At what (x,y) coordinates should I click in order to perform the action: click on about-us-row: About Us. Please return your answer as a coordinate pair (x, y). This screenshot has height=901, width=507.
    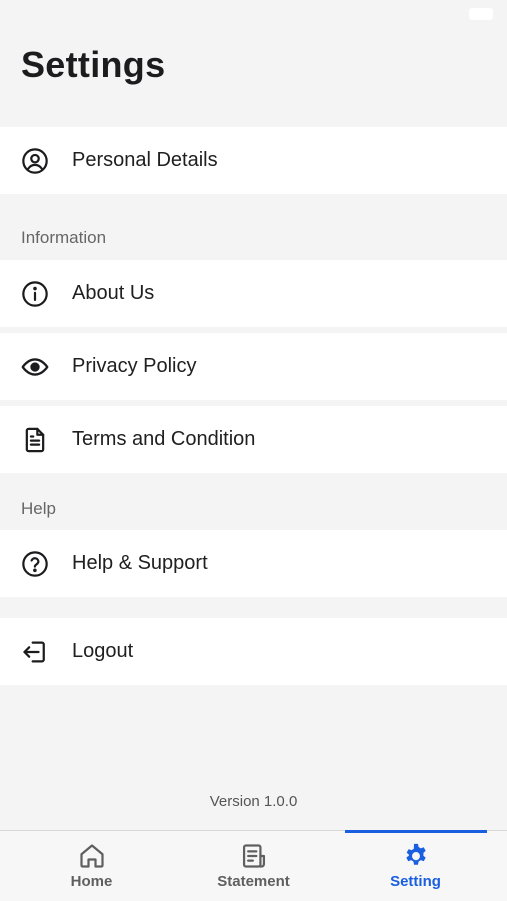
    Looking at the image, I should click on (253, 293).